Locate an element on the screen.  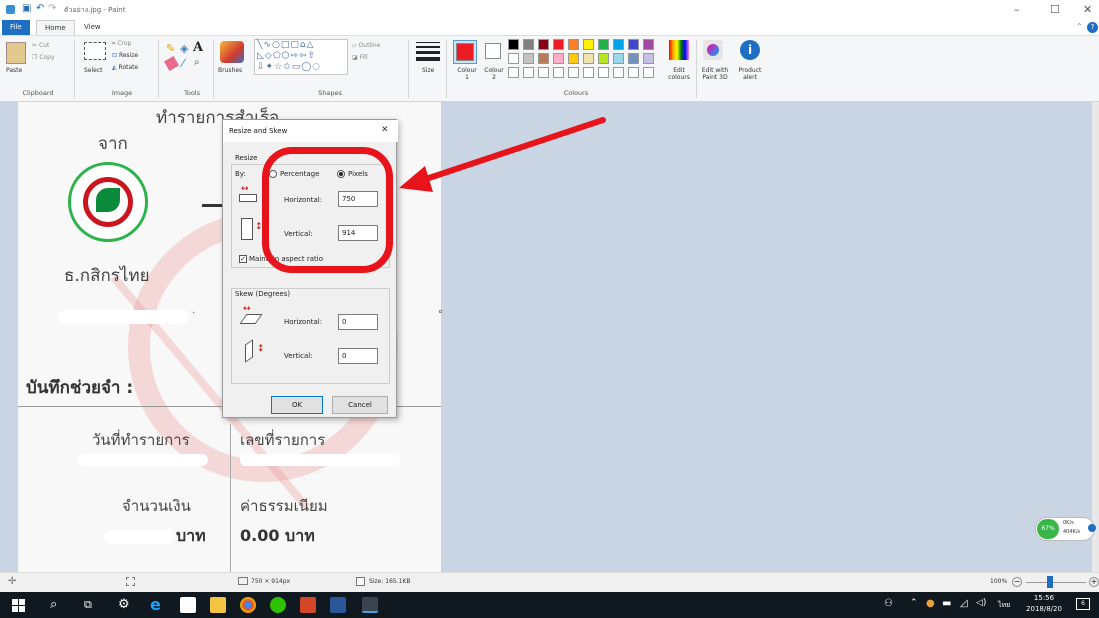
maintain-aspect-checkbox: ✓ is located at coordinates (243, 259).